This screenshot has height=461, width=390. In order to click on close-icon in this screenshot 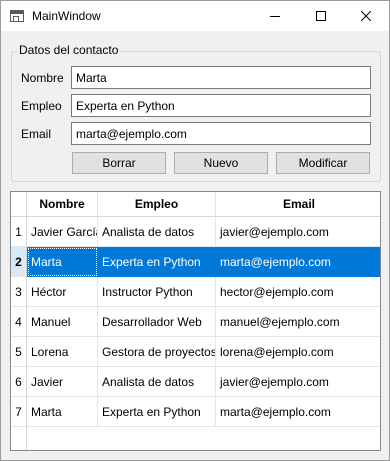, I will do `click(366, 16)`.